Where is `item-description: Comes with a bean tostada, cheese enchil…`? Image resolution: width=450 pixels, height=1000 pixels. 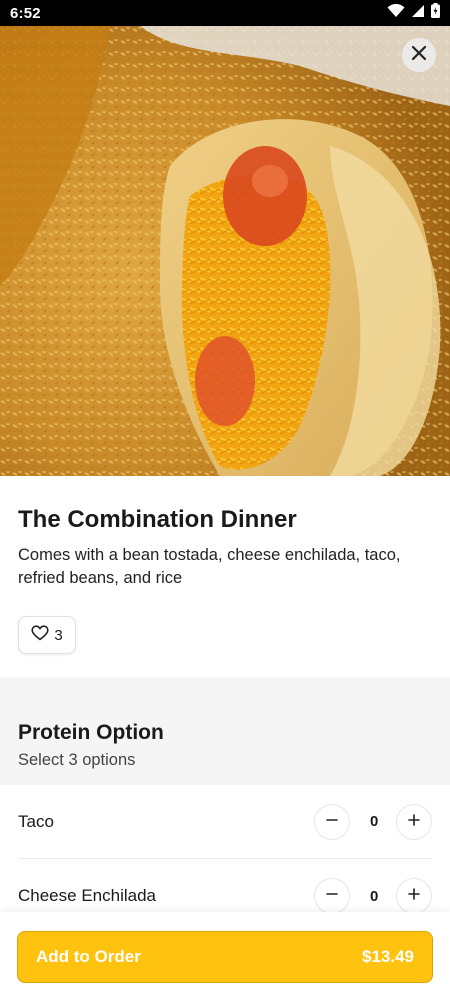 item-description: Comes with a bean tostada, cheese enchil… is located at coordinates (209, 566).